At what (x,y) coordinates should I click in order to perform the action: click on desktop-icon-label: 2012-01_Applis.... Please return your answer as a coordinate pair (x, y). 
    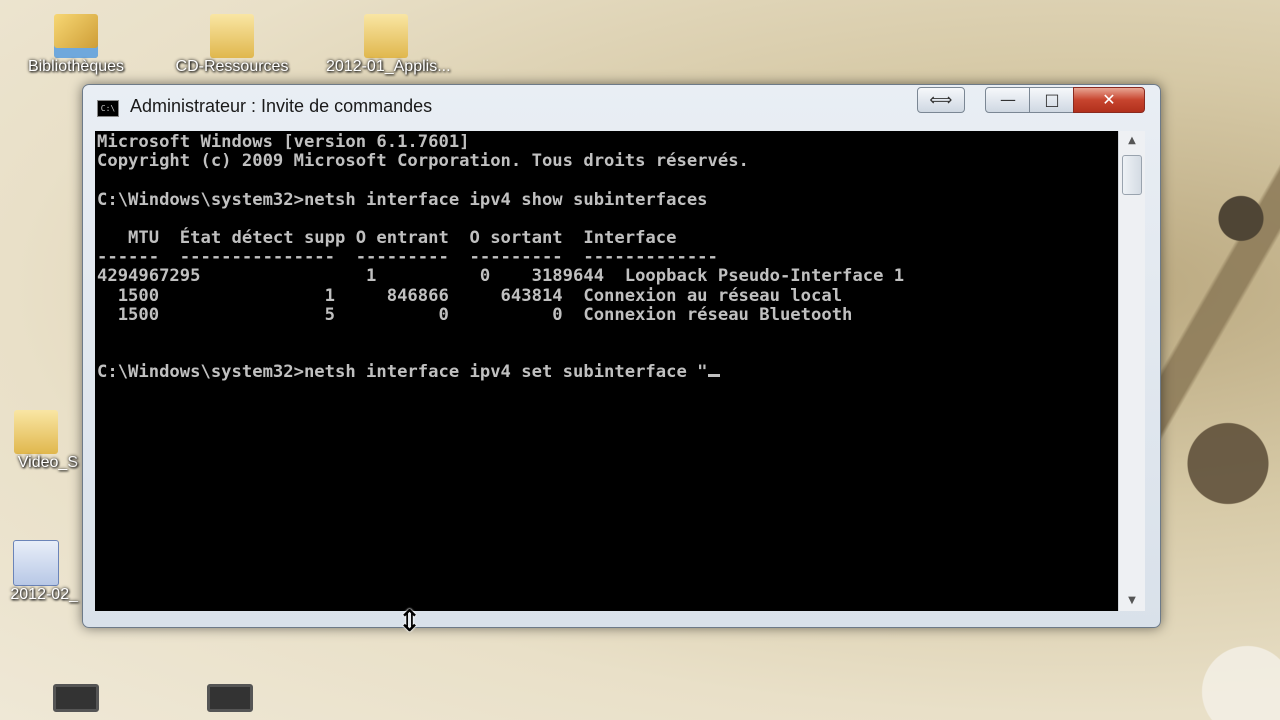
    Looking at the image, I should click on (388, 66).